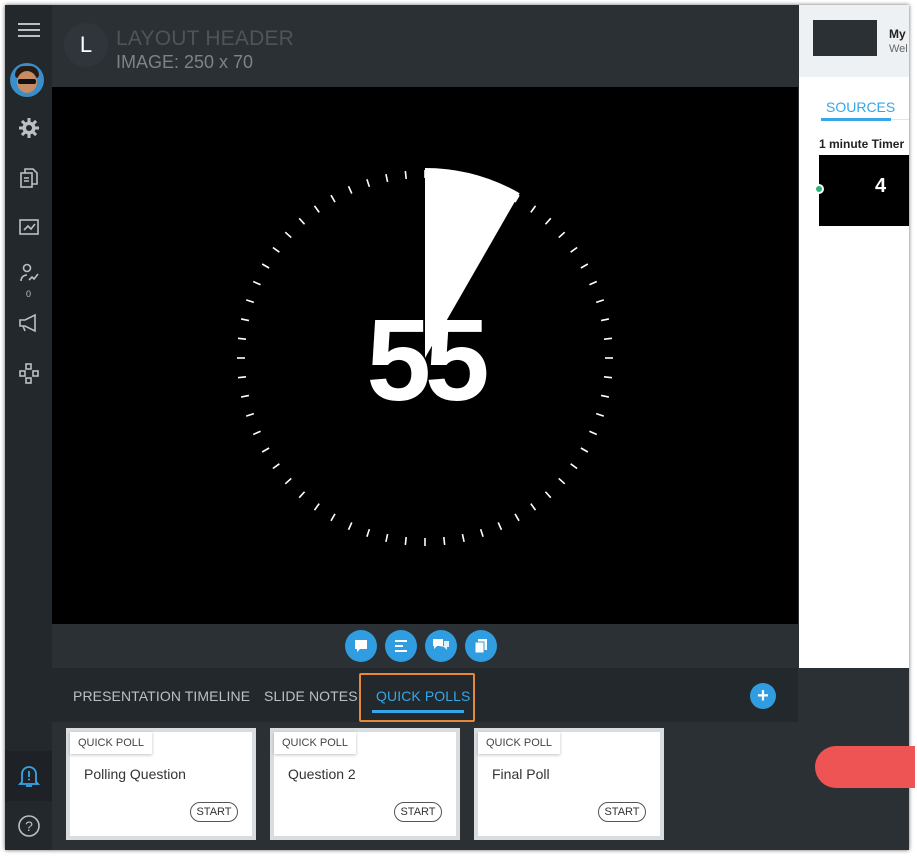 The height and width of the screenshot is (858, 917). I want to click on poll-question: Question 2, so click(322, 774).